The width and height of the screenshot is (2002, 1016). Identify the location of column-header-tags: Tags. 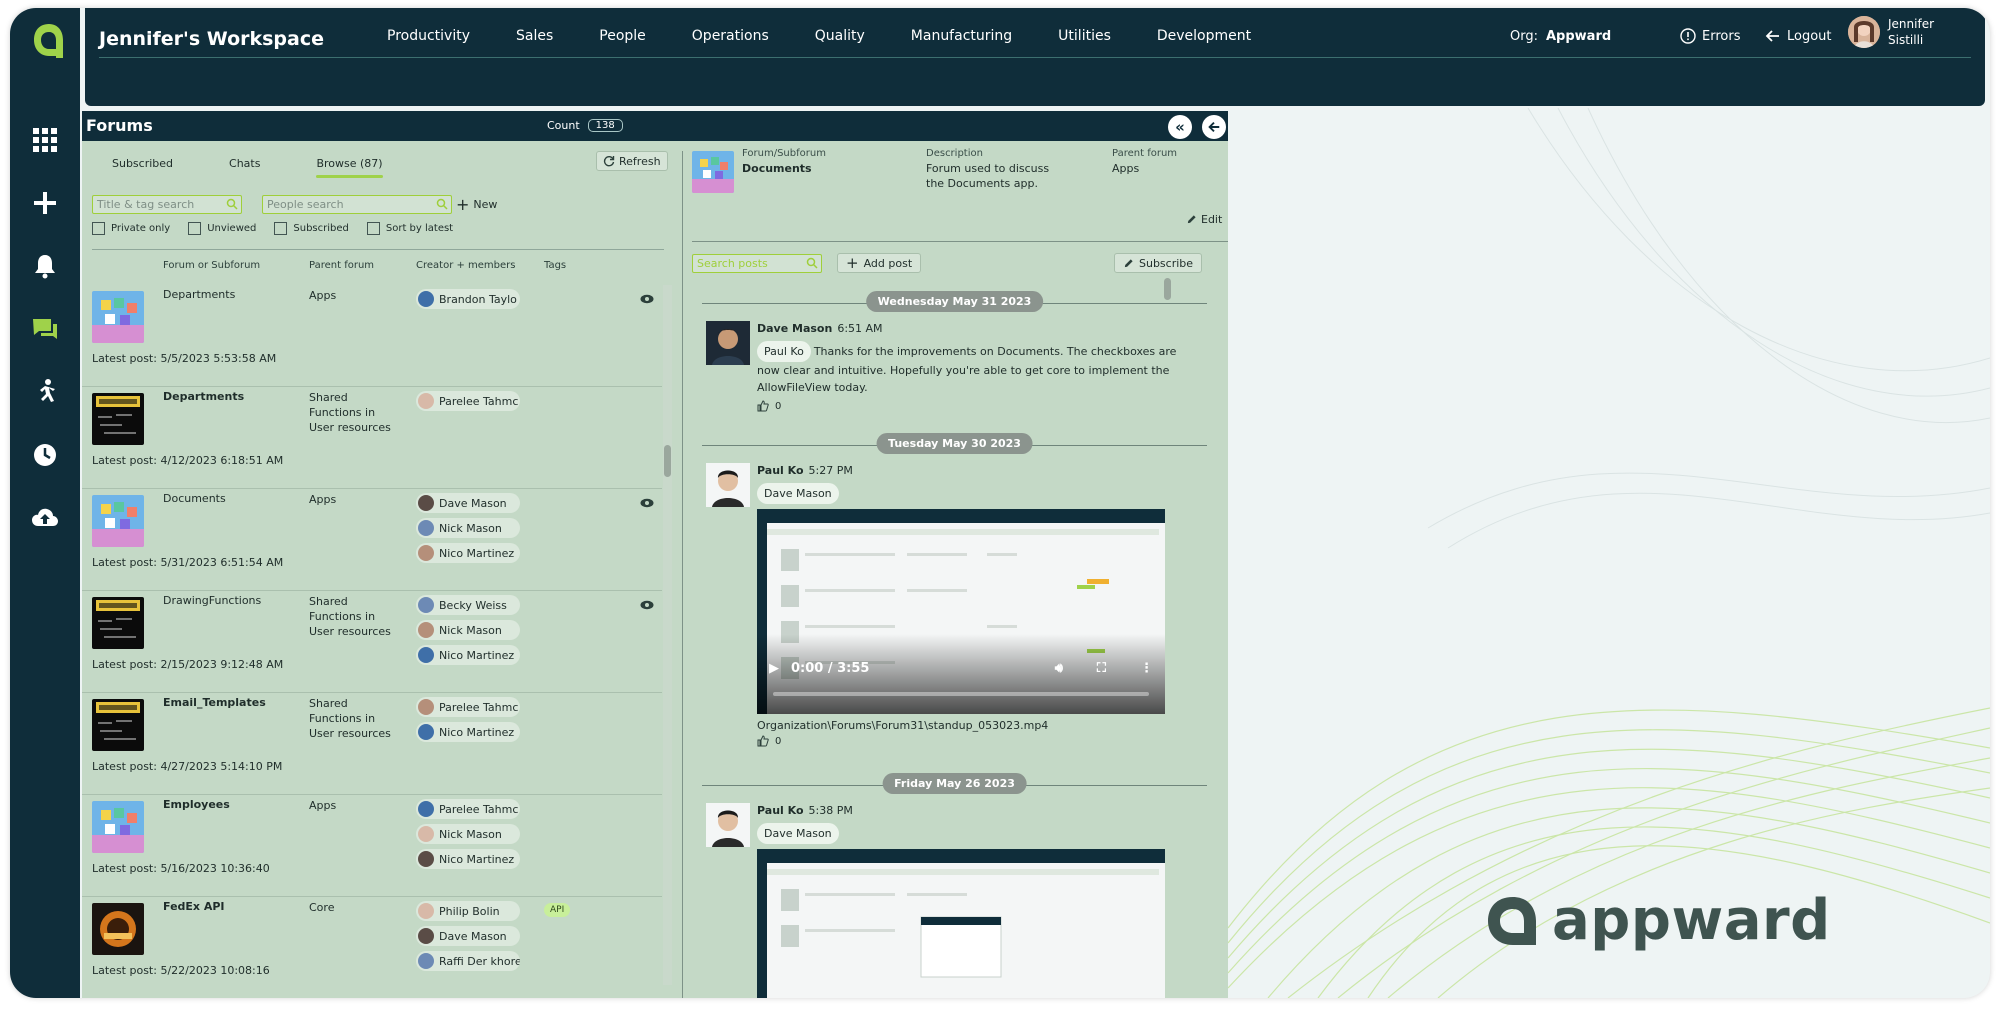
(555, 265).